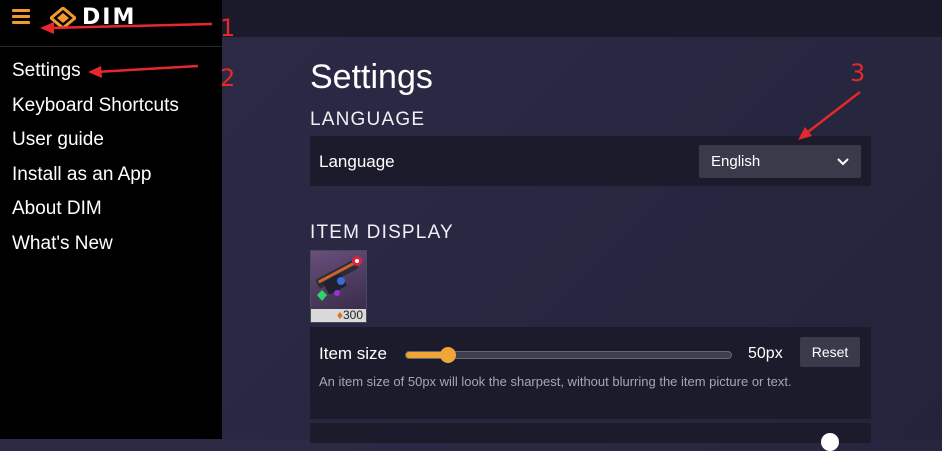 This screenshot has width=942, height=451. Describe the element at coordinates (228, 78) in the screenshot. I see `annotation-2: 2` at that location.